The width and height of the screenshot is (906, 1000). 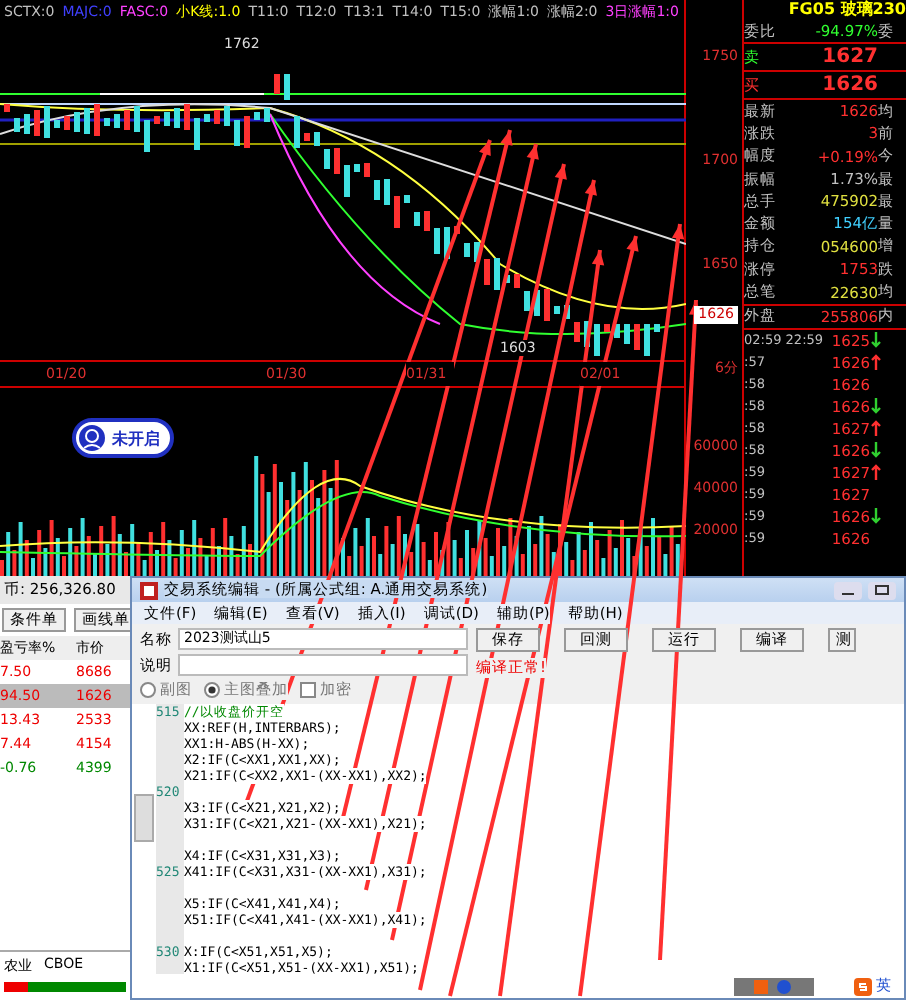 I want to click on ratio-bar, so click(x=65, y=987).